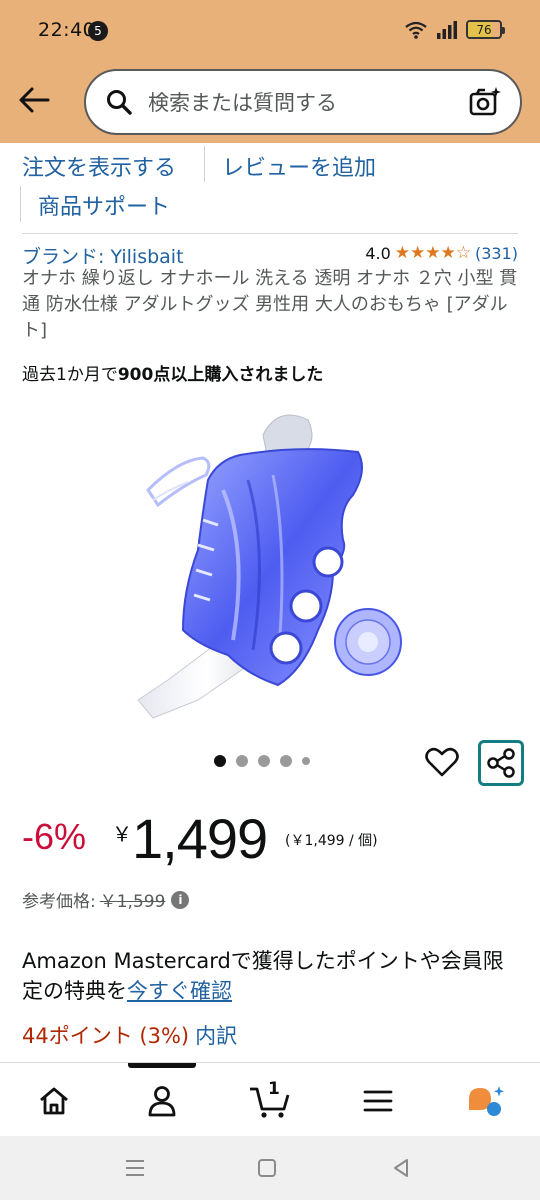 Image resolution: width=540 pixels, height=1200 pixels. What do you see at coordinates (98, 31) in the screenshot?
I see `notification-badge: 5` at bounding box center [98, 31].